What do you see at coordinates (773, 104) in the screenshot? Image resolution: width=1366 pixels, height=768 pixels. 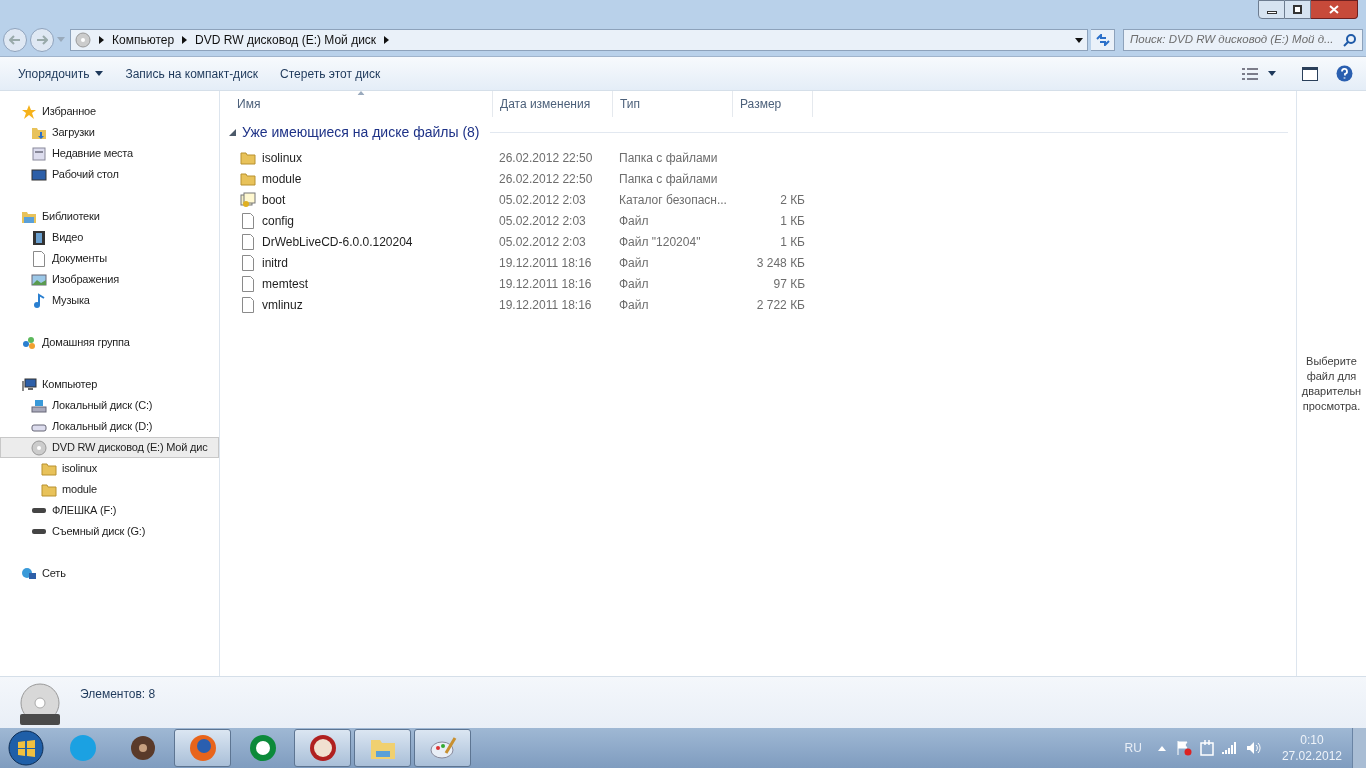 I see `column-header: Размер` at bounding box center [773, 104].